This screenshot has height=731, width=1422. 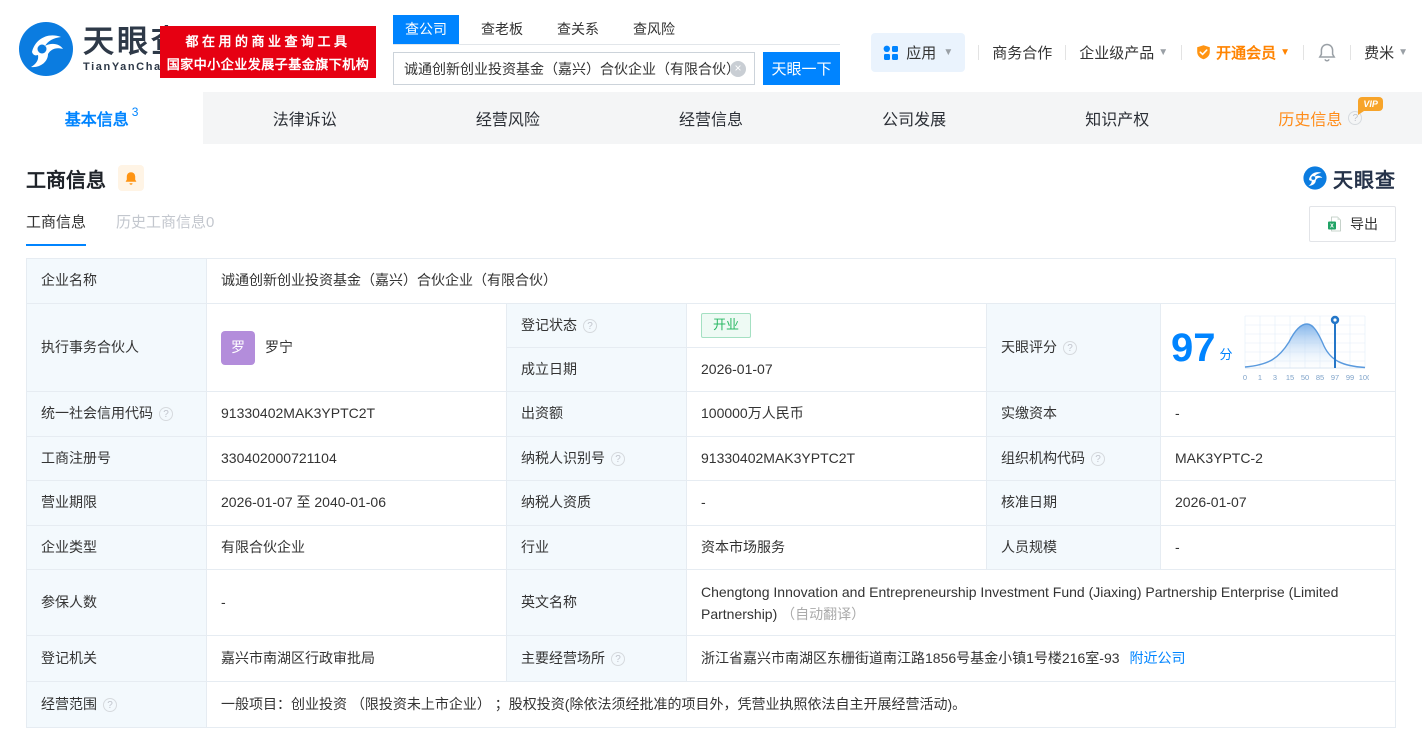 What do you see at coordinates (1211, 502) in the screenshot?
I see `approval-date-value: 2026-01-07` at bounding box center [1211, 502].